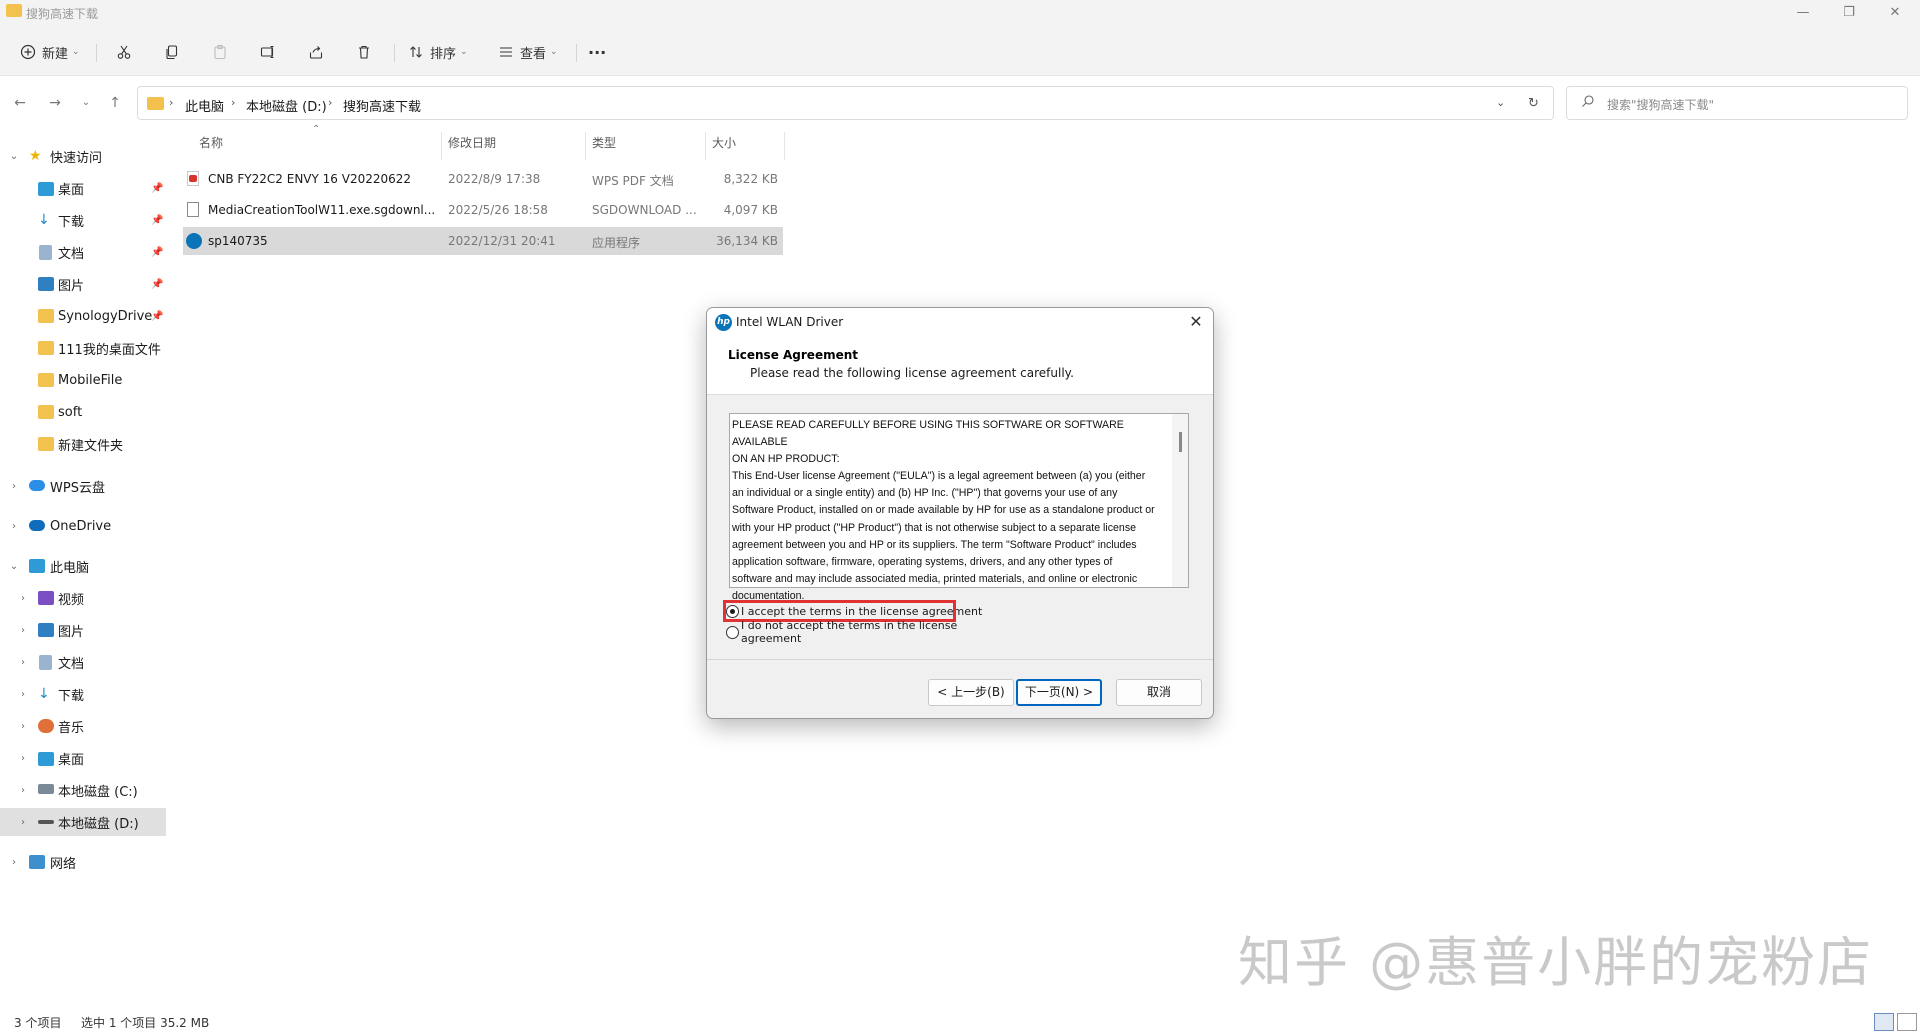 This screenshot has height=1033, width=1920. What do you see at coordinates (83, 444) in the screenshot?
I see `sidebar-item-new-folder: 新建文件夹` at bounding box center [83, 444].